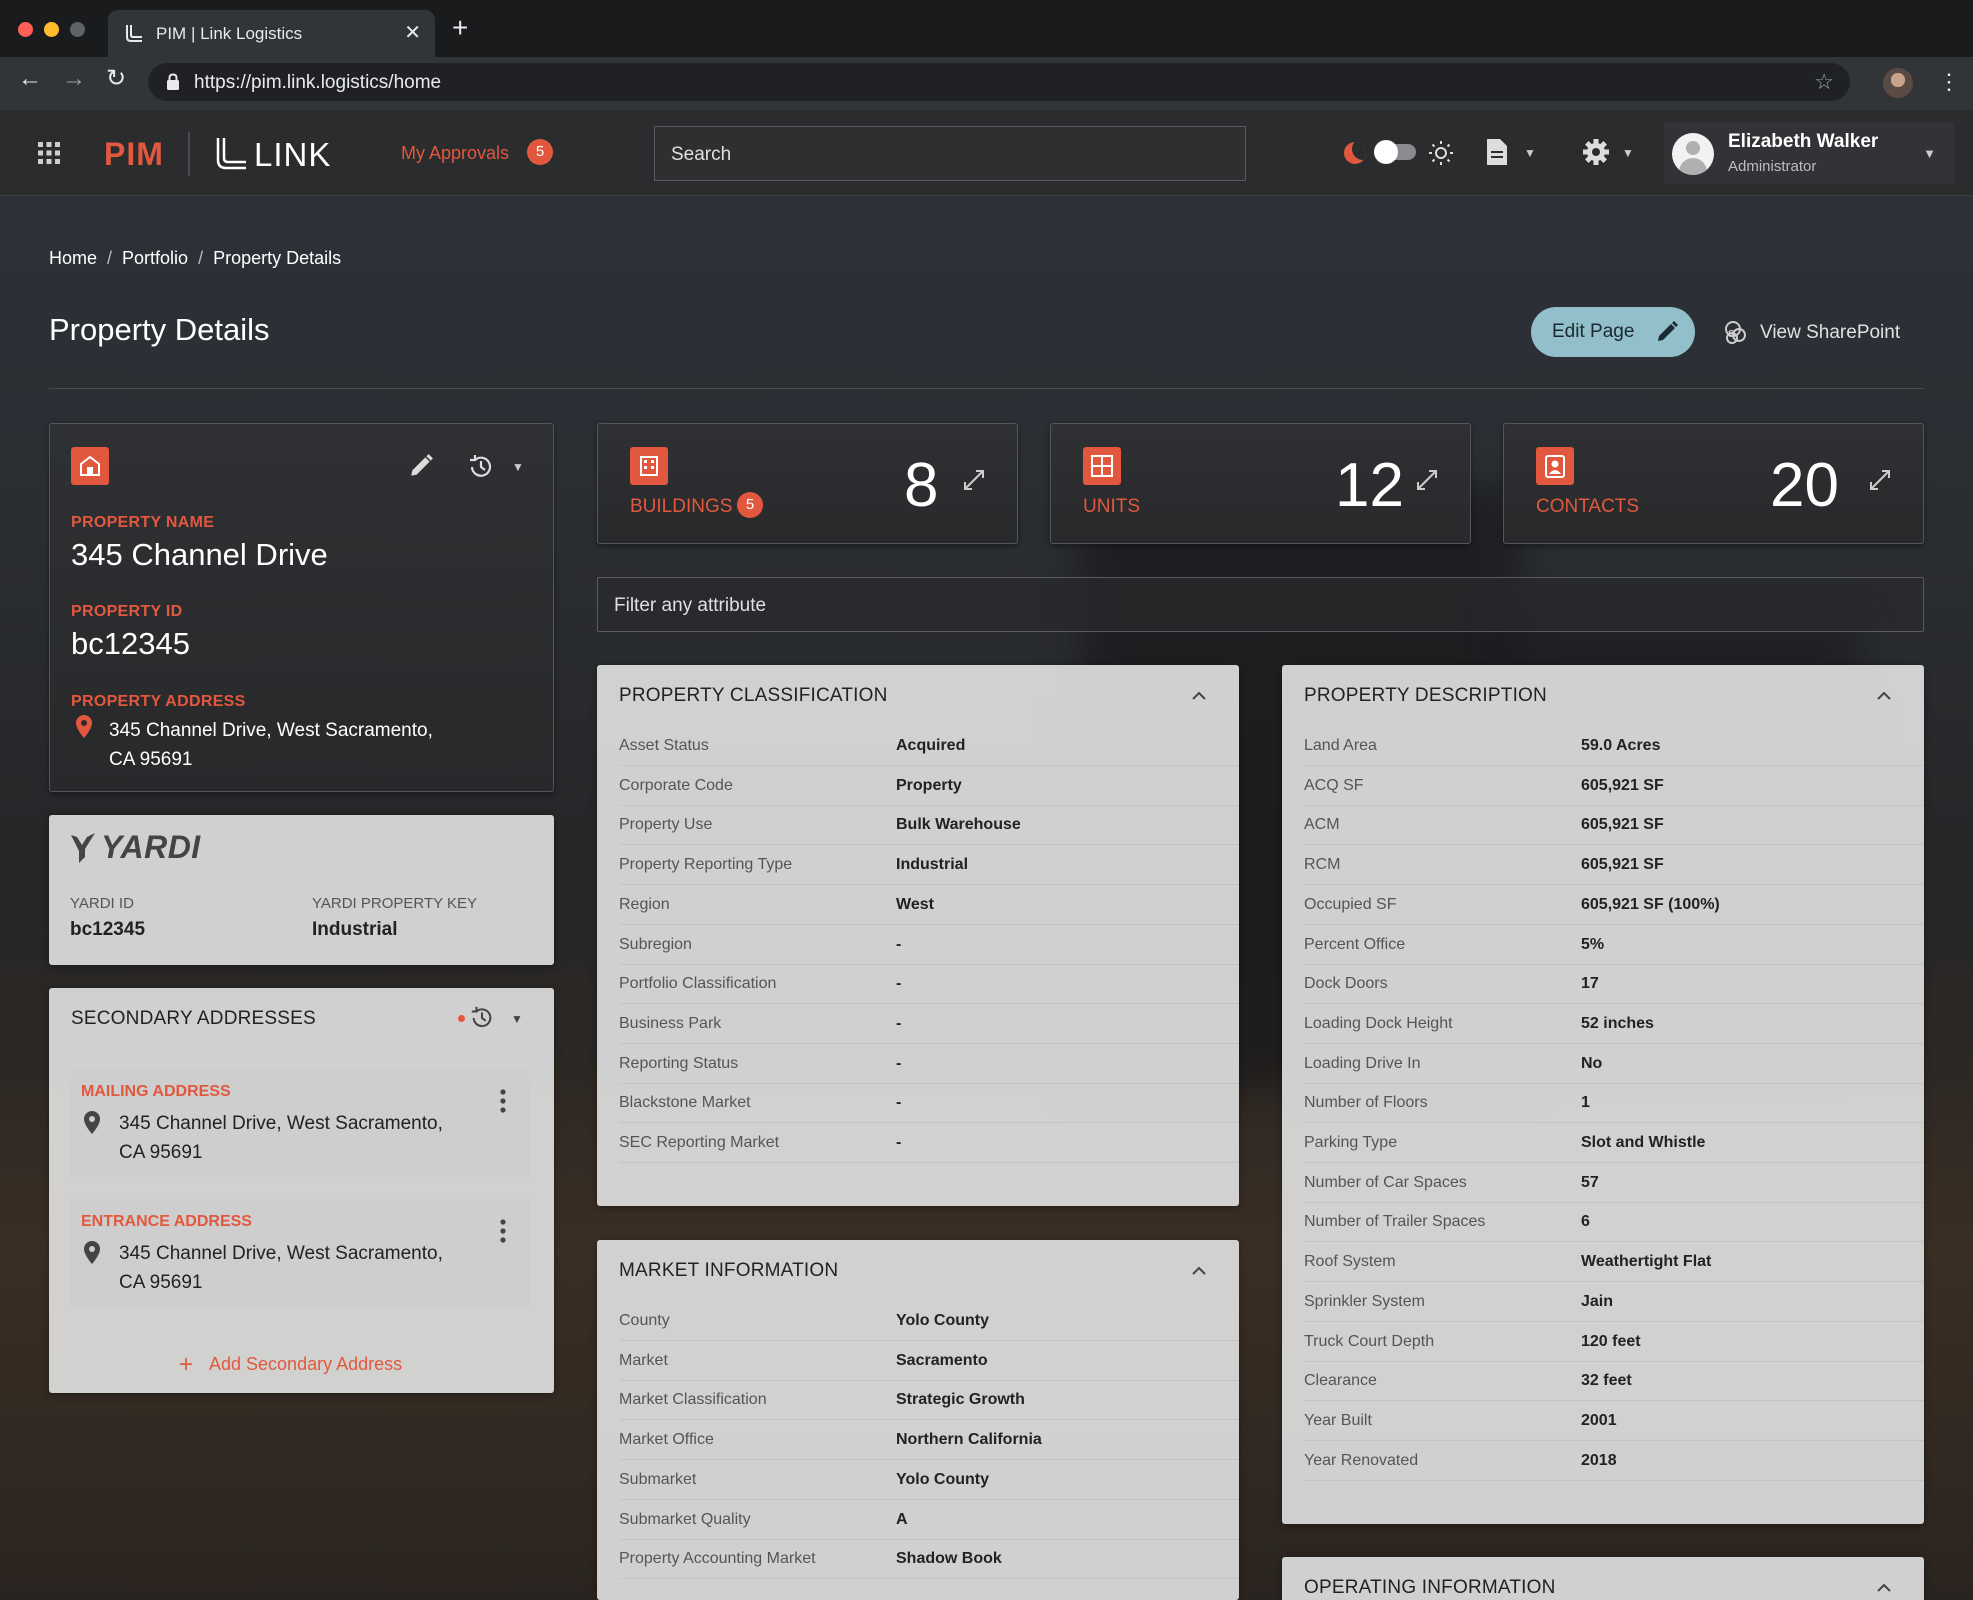  What do you see at coordinates (51, 29) in the screenshot?
I see `minimize-window-button` at bounding box center [51, 29].